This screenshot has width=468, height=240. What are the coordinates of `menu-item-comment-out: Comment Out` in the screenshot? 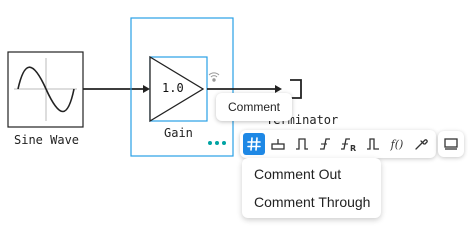 It's located at (297, 174).